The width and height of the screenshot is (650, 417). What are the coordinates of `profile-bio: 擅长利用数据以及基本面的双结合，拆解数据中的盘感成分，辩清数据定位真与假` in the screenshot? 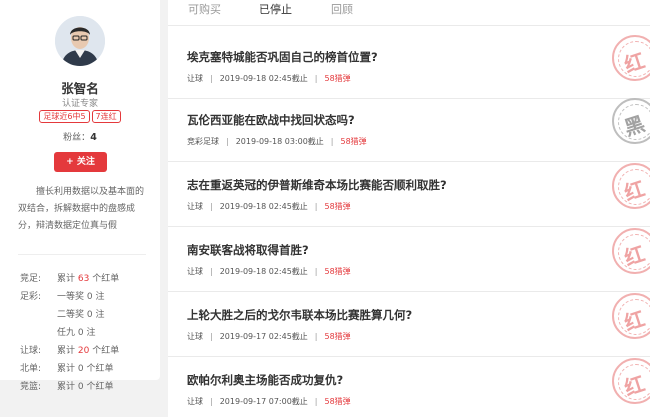 It's located at (81, 209).